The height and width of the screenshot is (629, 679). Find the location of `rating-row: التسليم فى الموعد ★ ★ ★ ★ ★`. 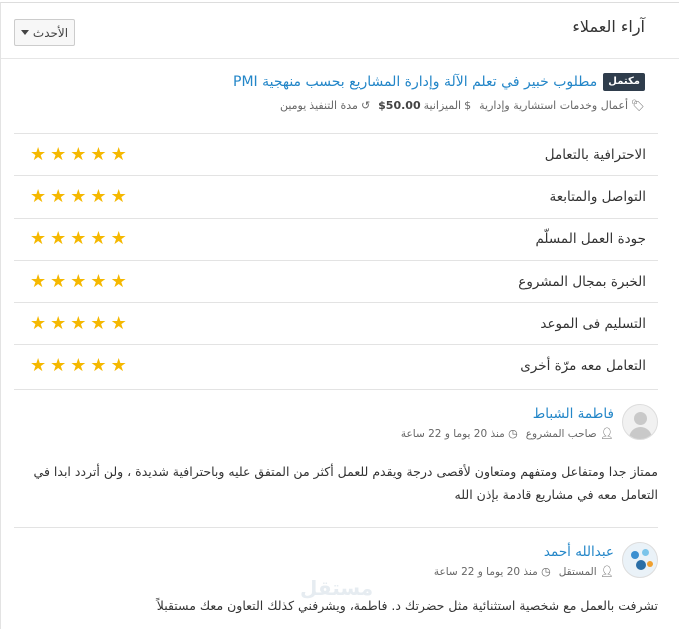

rating-row: التسليم فى الموعد ★ ★ ★ ★ ★ is located at coordinates (336, 323).